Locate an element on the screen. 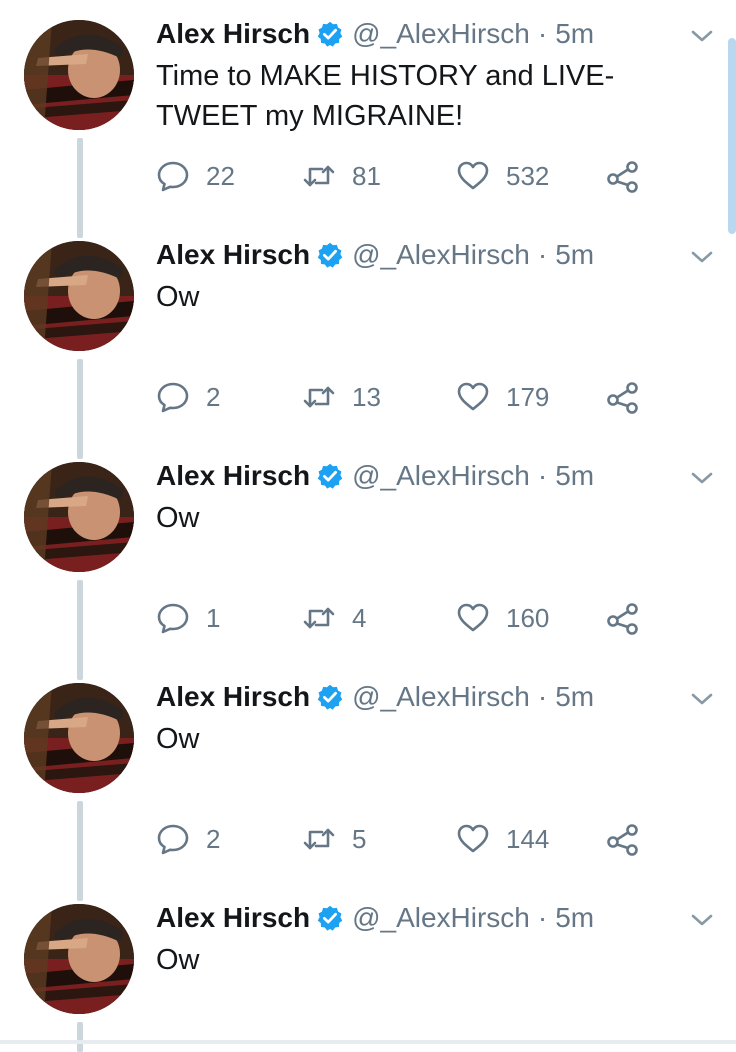  retweet-button: 4 is located at coordinates (334, 618).